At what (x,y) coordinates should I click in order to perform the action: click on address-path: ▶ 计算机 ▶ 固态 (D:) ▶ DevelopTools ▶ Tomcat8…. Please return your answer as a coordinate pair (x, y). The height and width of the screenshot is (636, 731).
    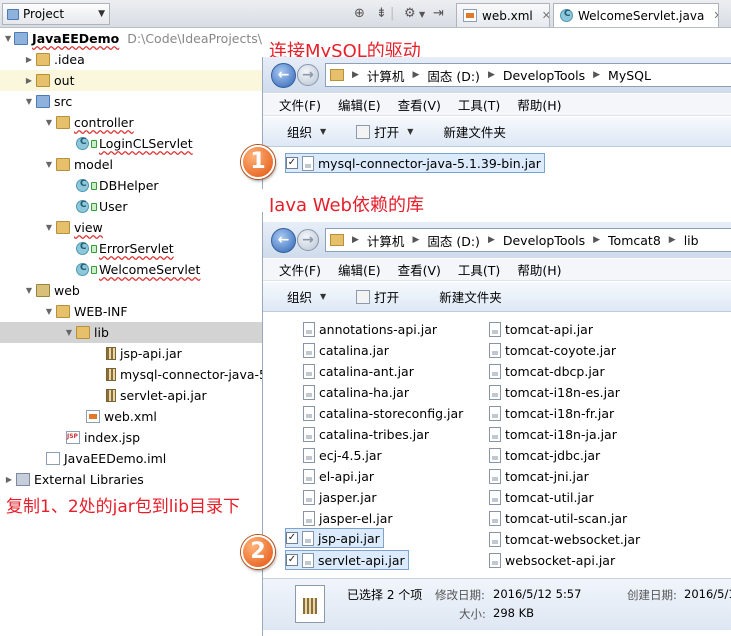
    Looking at the image, I should click on (528, 240).